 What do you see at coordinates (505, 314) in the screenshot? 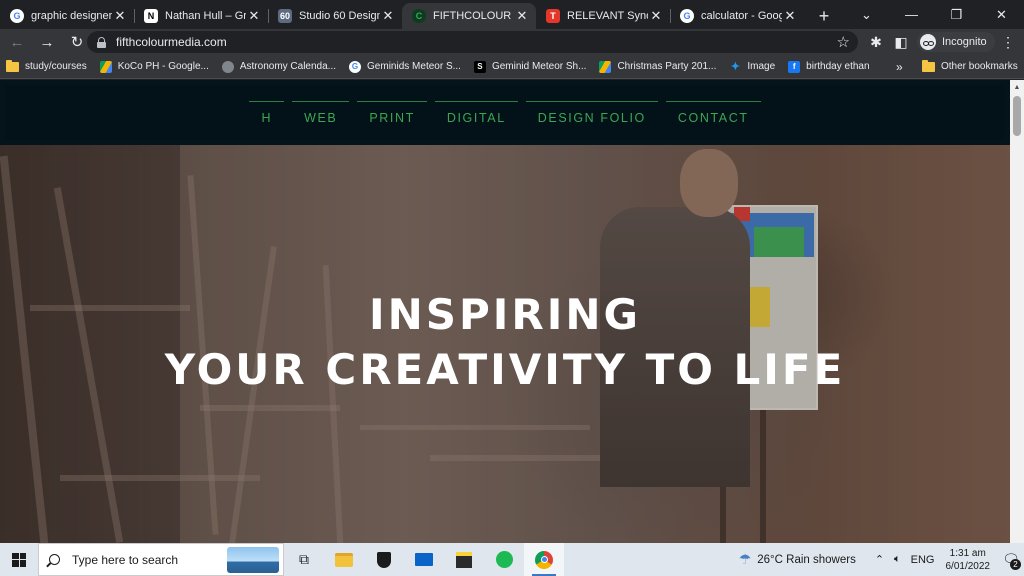
I see `hero-heading-line1: INSPIRING` at bounding box center [505, 314].